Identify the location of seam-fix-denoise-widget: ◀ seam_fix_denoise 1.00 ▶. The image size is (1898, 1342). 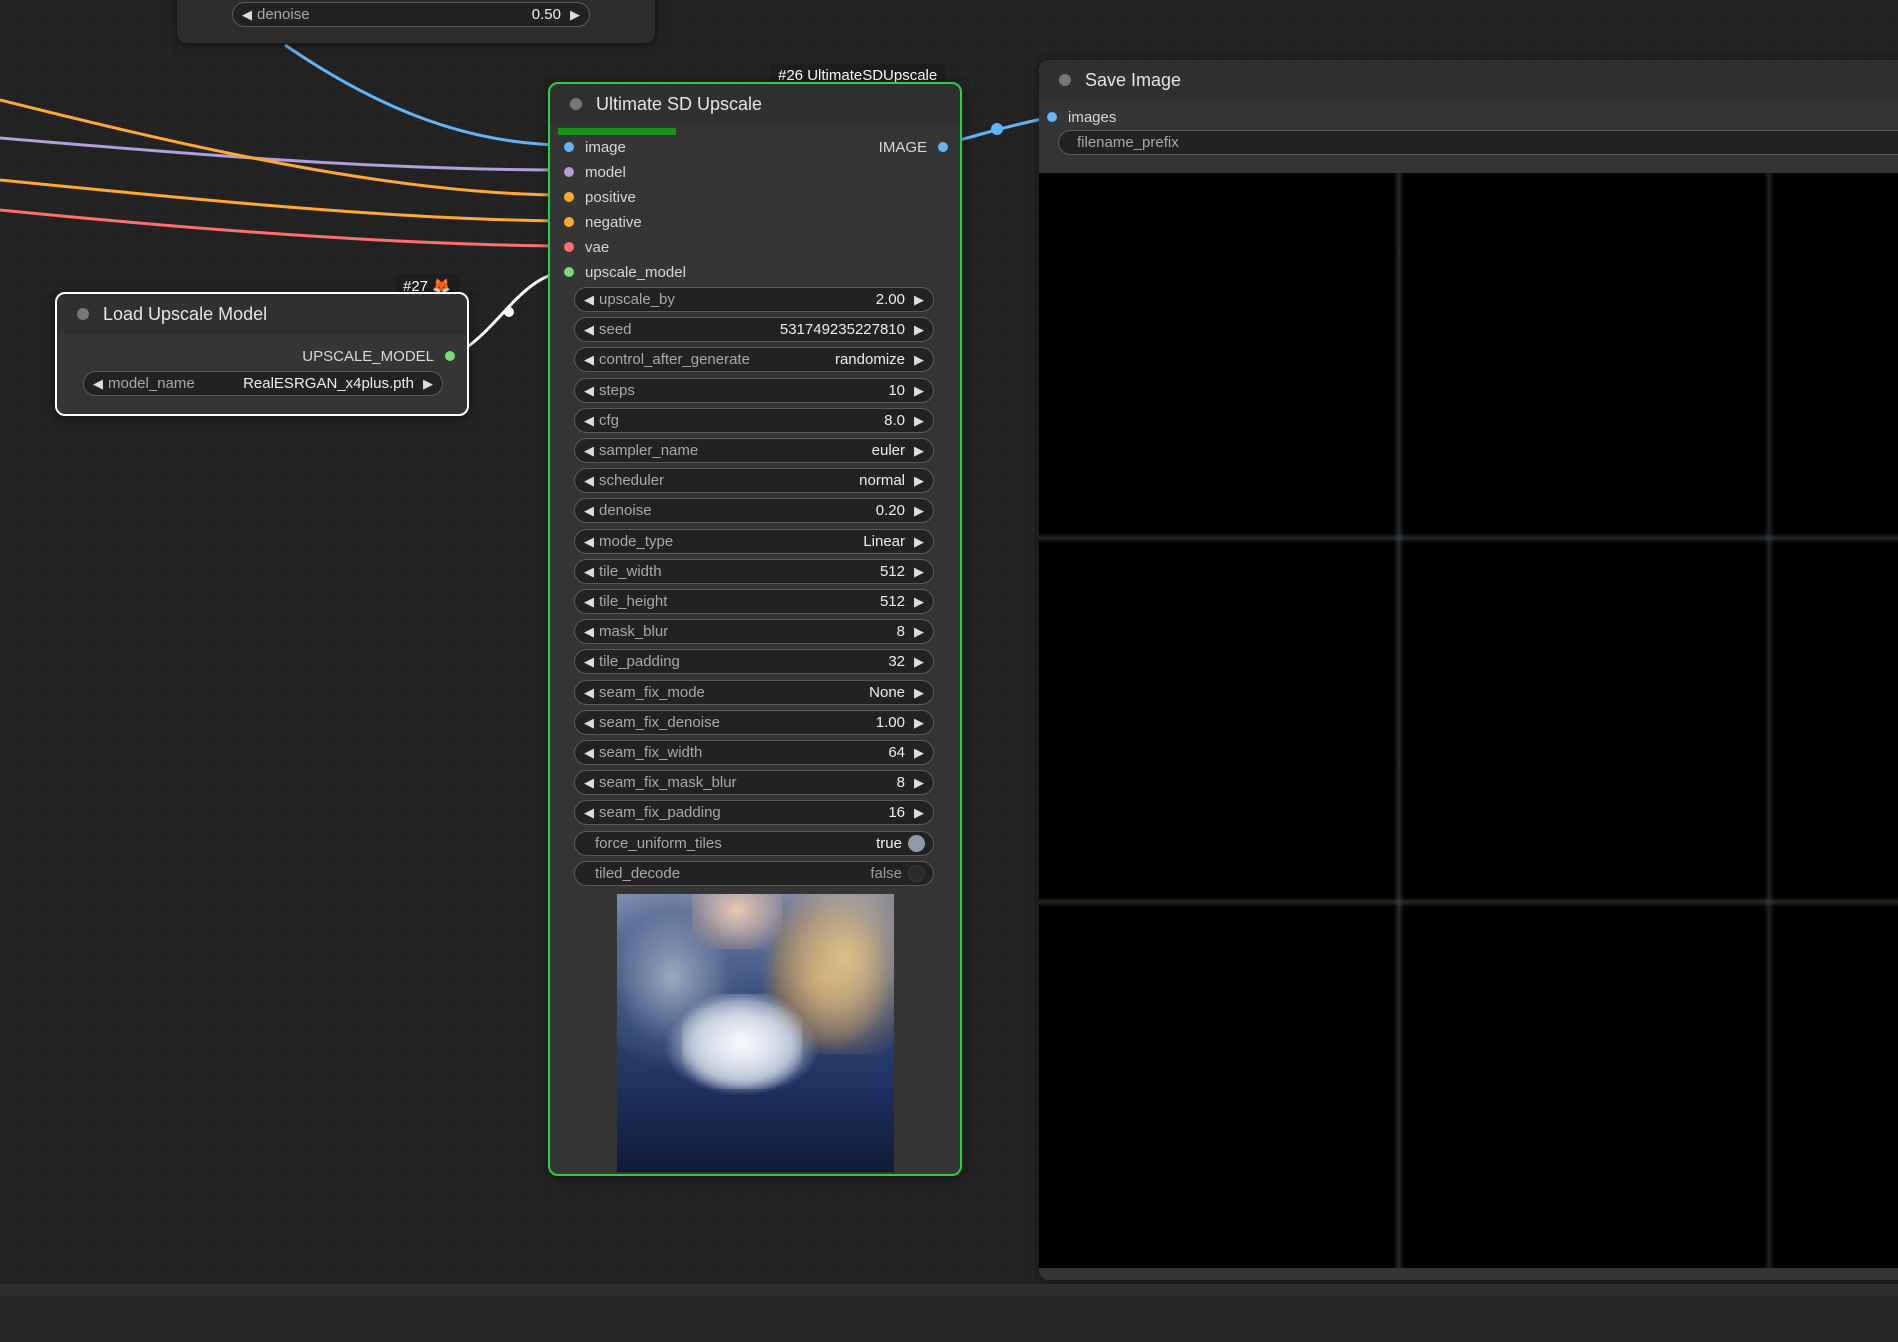
(754, 722).